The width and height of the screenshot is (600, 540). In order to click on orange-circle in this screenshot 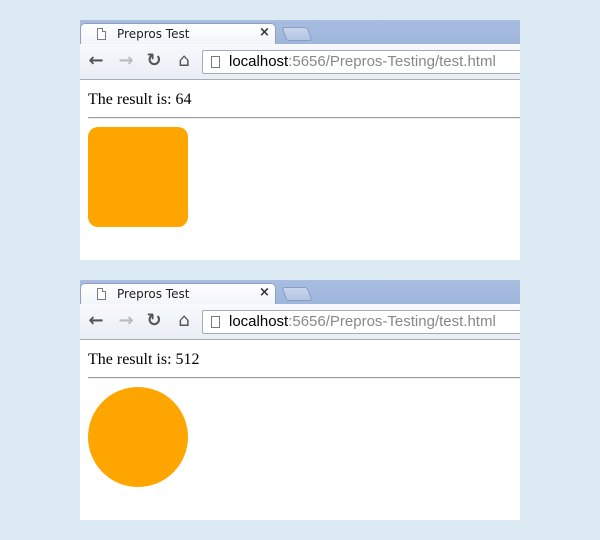, I will do `click(138, 437)`.